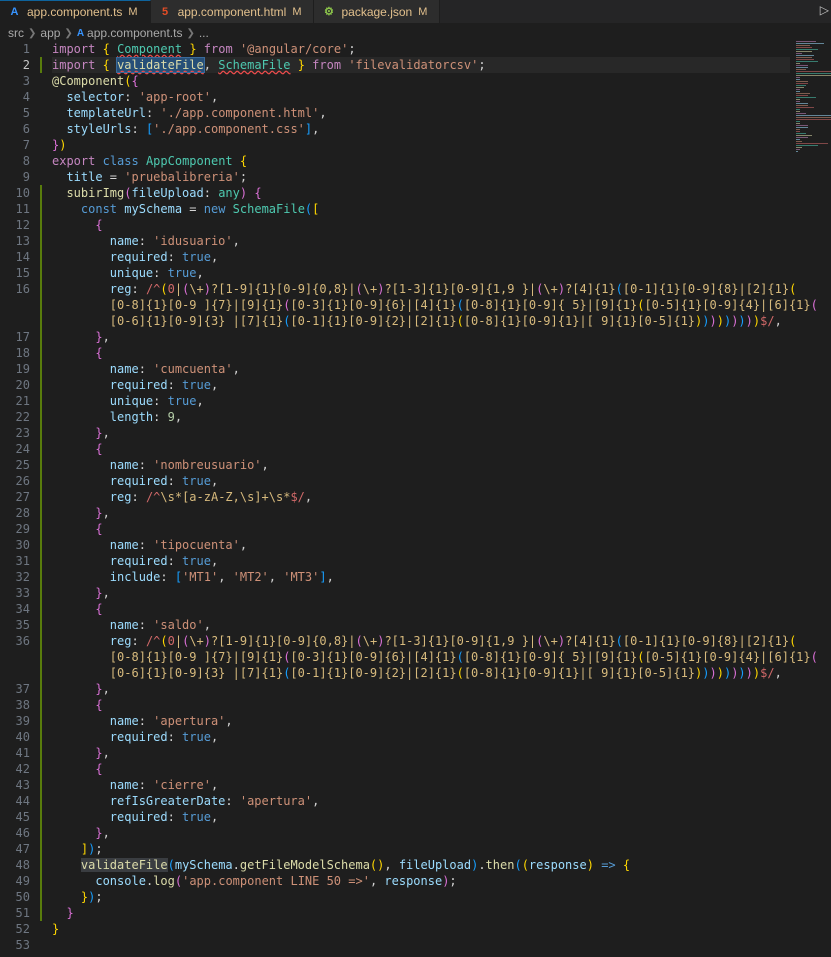 This screenshot has height=957, width=831. Describe the element at coordinates (164, 785) in the screenshot. I see `code-line: name: 'cierre',` at that location.